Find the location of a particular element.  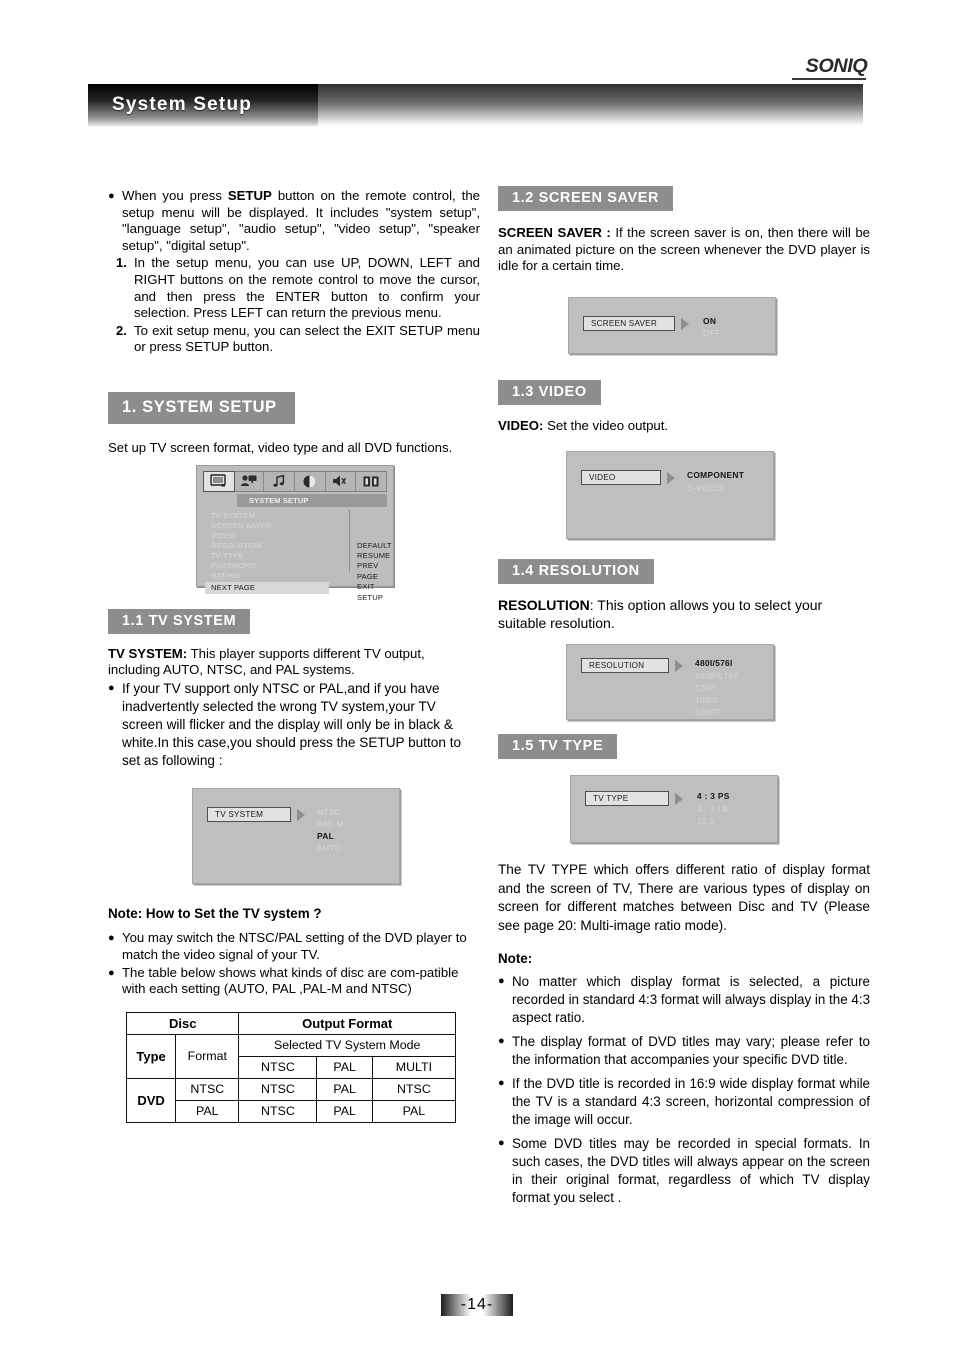

table-cell-format-ntsc: NTSC is located at coordinates (207, 1089).